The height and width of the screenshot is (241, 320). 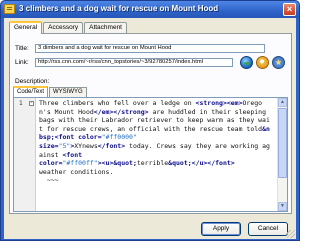 What do you see at coordinates (105, 163) in the screenshot?
I see `code-tag-u-open: ><u>` at bounding box center [105, 163].